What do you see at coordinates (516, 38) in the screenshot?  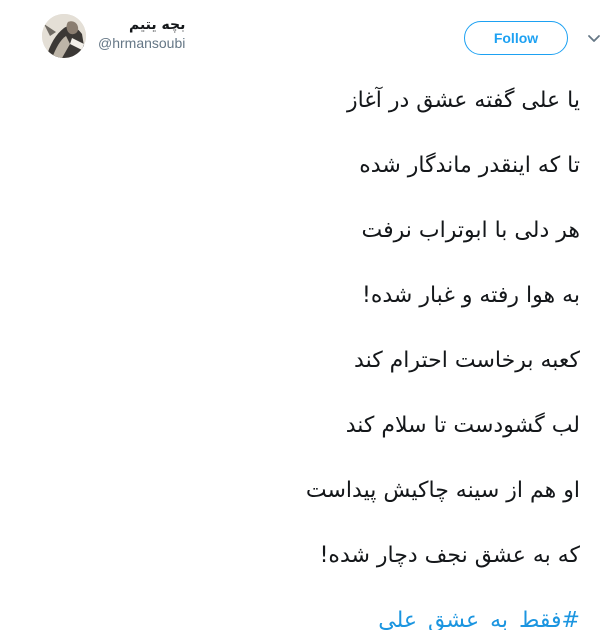 I see `follow-button: Follow` at bounding box center [516, 38].